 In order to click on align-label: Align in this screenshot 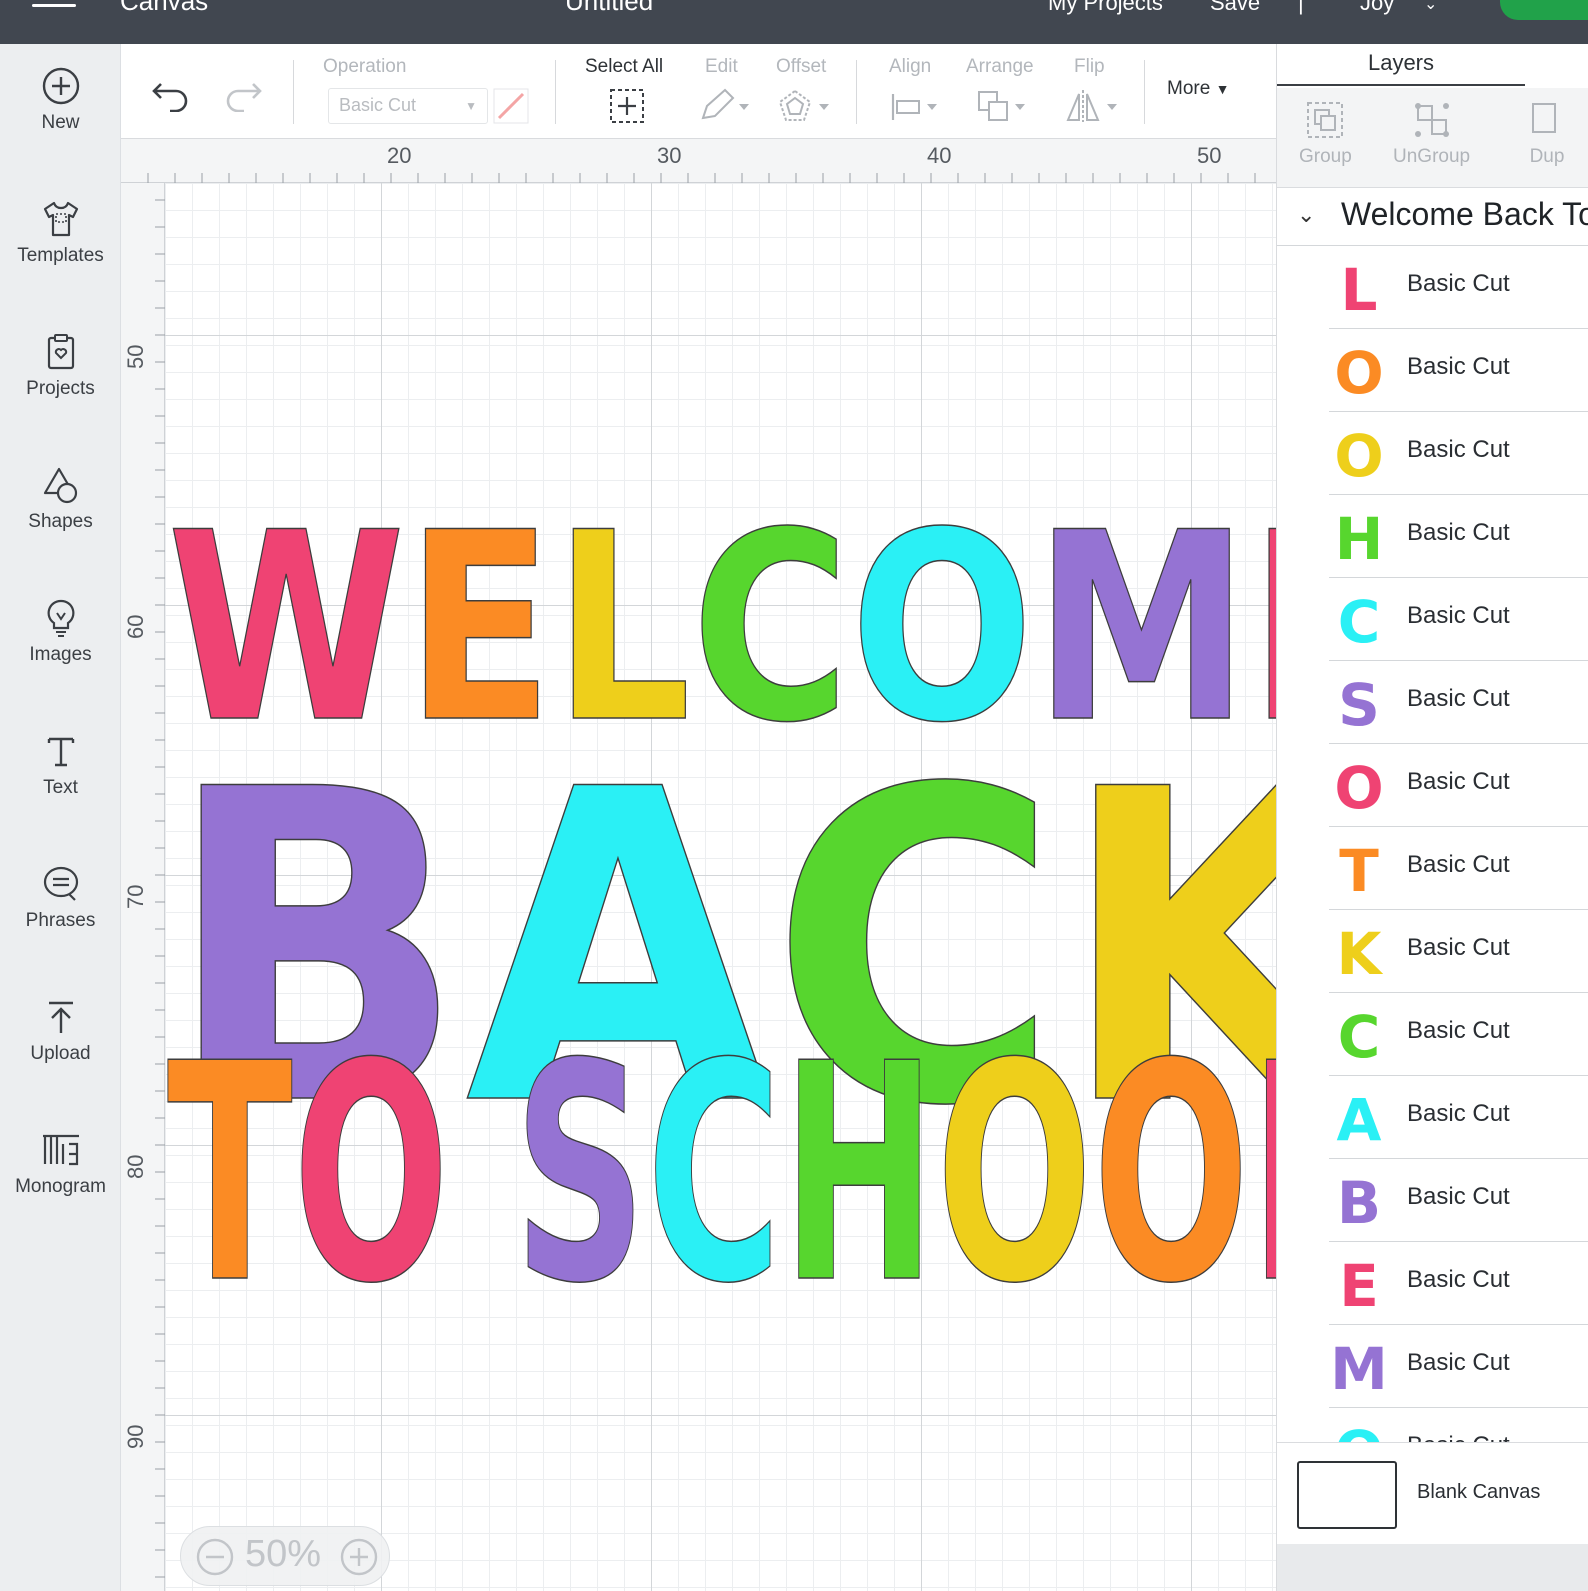, I will do `click(910, 67)`.